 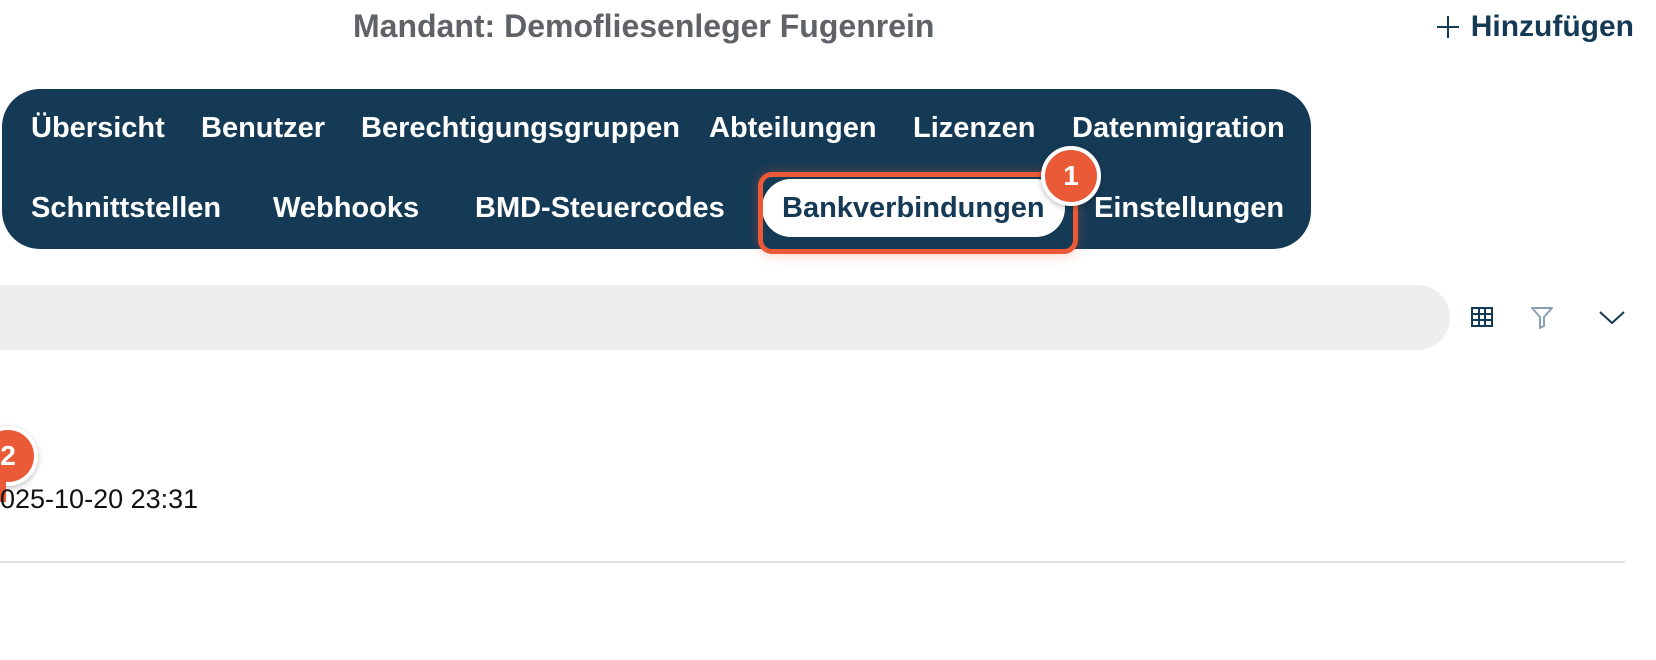 What do you see at coordinates (19, 456) in the screenshot?
I see `step-badge-2: 2` at bounding box center [19, 456].